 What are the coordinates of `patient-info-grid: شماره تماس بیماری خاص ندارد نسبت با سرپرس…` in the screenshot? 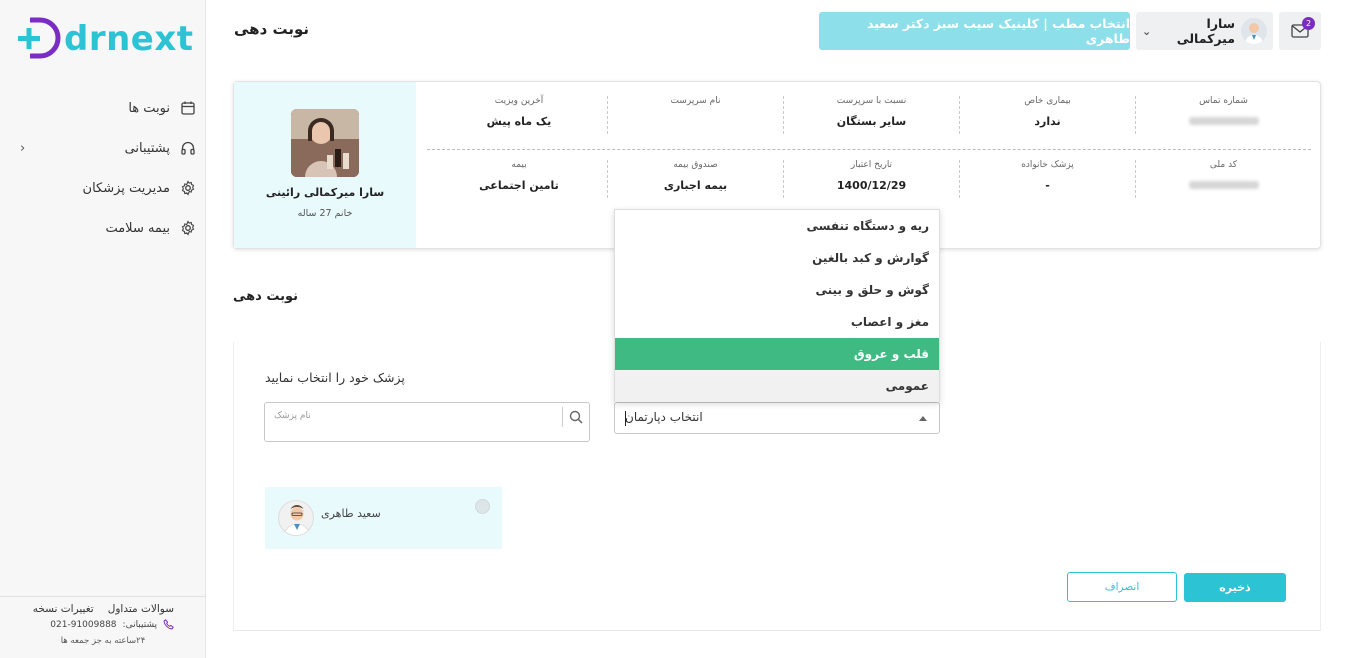 It's located at (869, 148).